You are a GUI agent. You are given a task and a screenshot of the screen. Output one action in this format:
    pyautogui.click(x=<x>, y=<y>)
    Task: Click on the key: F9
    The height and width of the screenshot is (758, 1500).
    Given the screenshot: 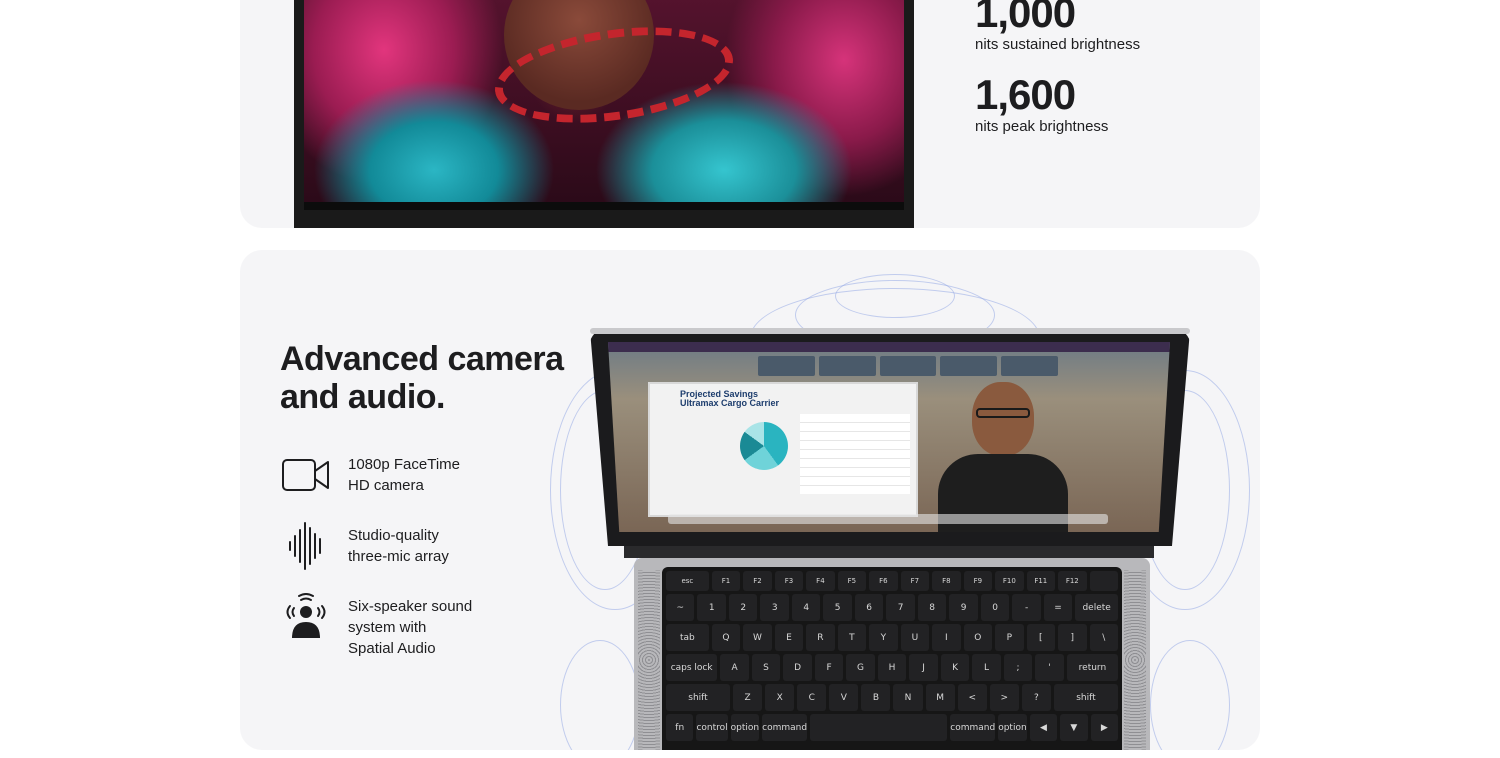 What is the action you would take?
    pyautogui.click(x=978, y=581)
    